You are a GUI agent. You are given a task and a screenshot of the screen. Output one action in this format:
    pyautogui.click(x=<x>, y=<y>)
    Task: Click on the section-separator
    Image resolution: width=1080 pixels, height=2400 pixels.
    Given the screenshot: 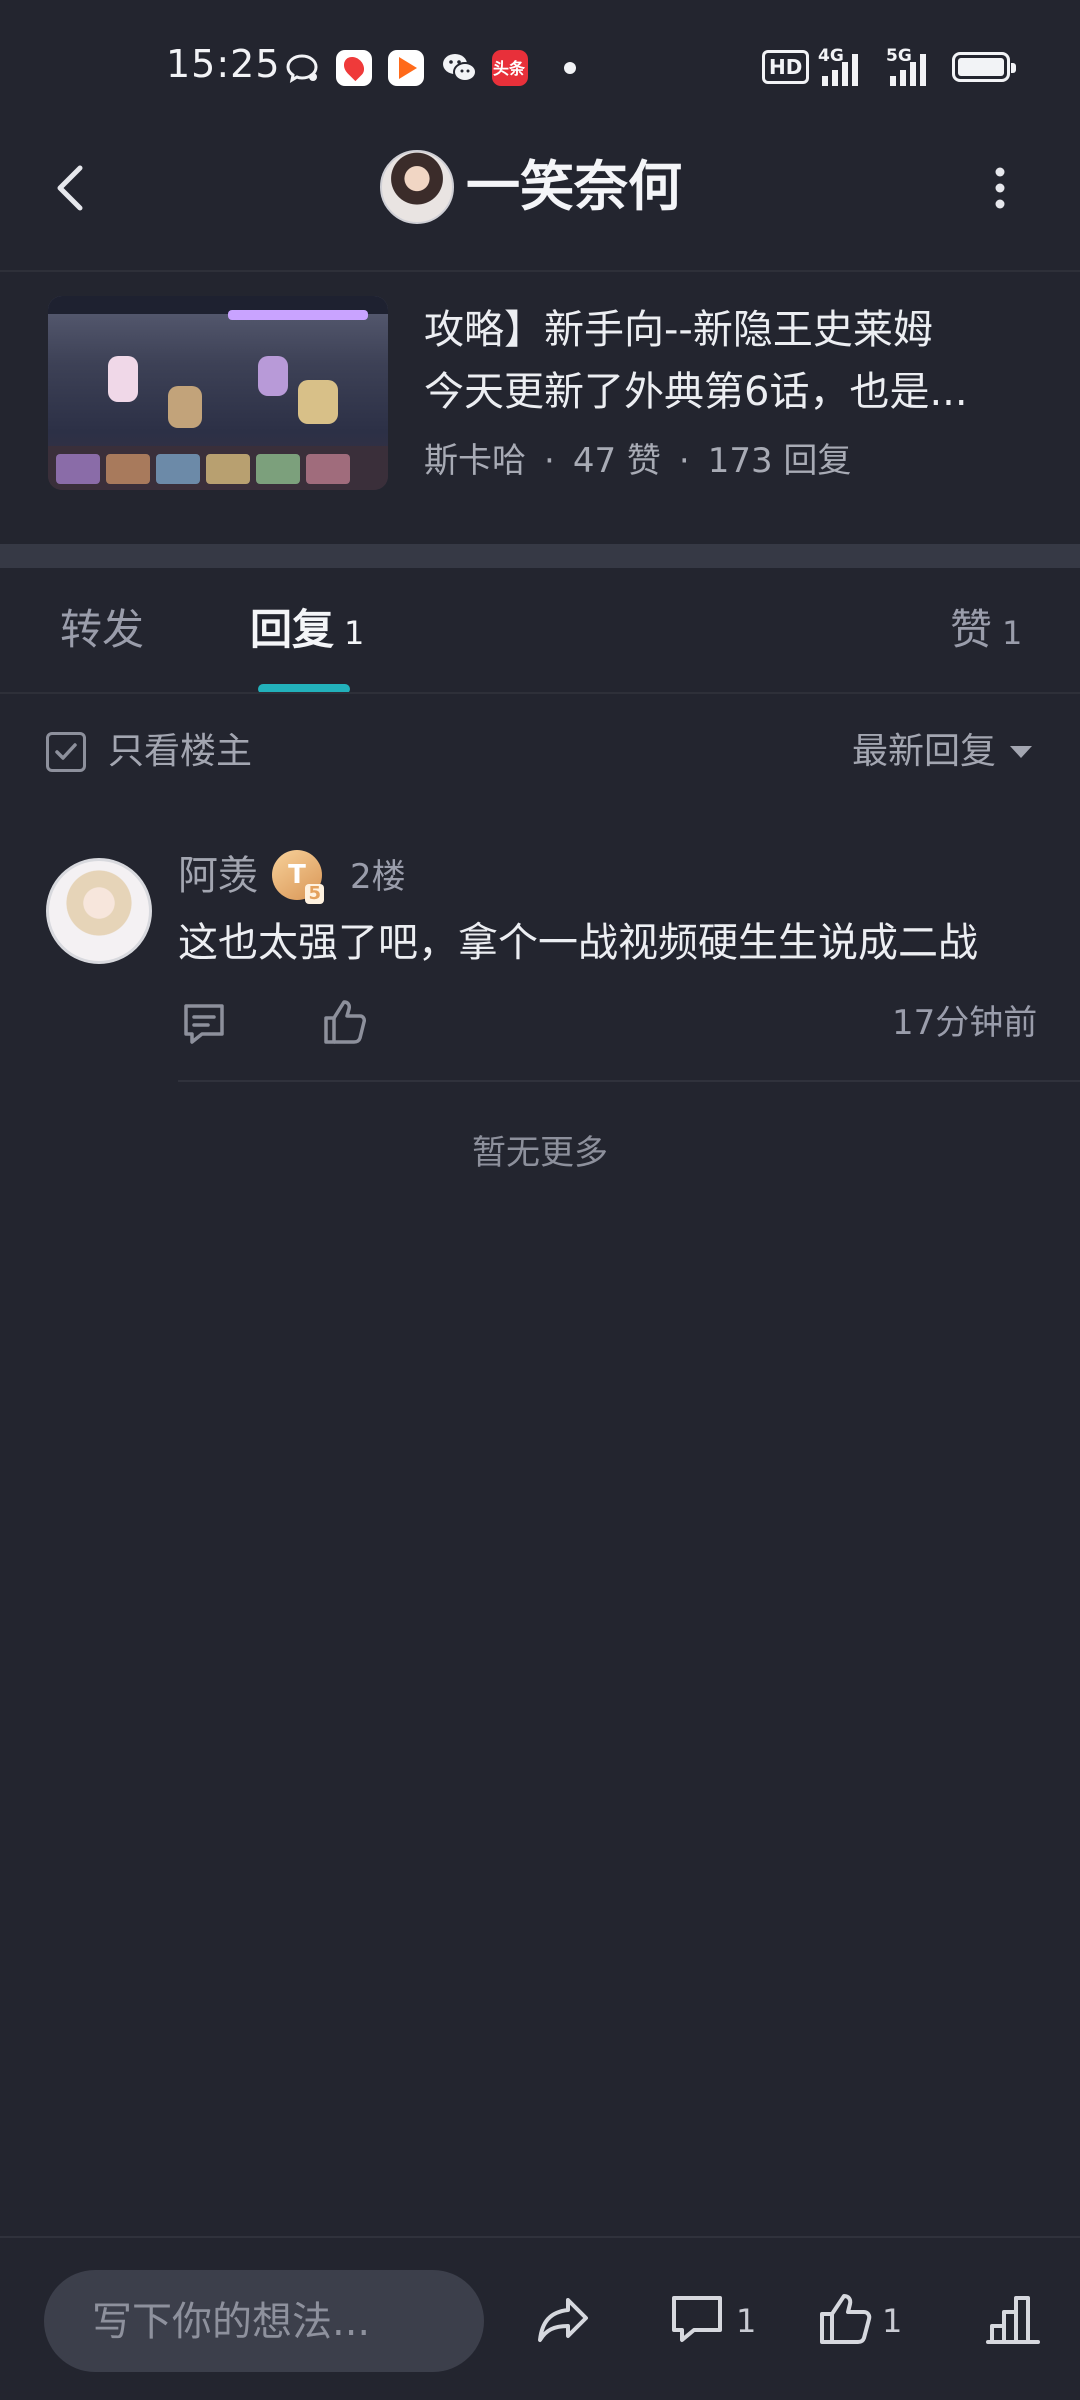 What is the action you would take?
    pyautogui.click(x=540, y=556)
    